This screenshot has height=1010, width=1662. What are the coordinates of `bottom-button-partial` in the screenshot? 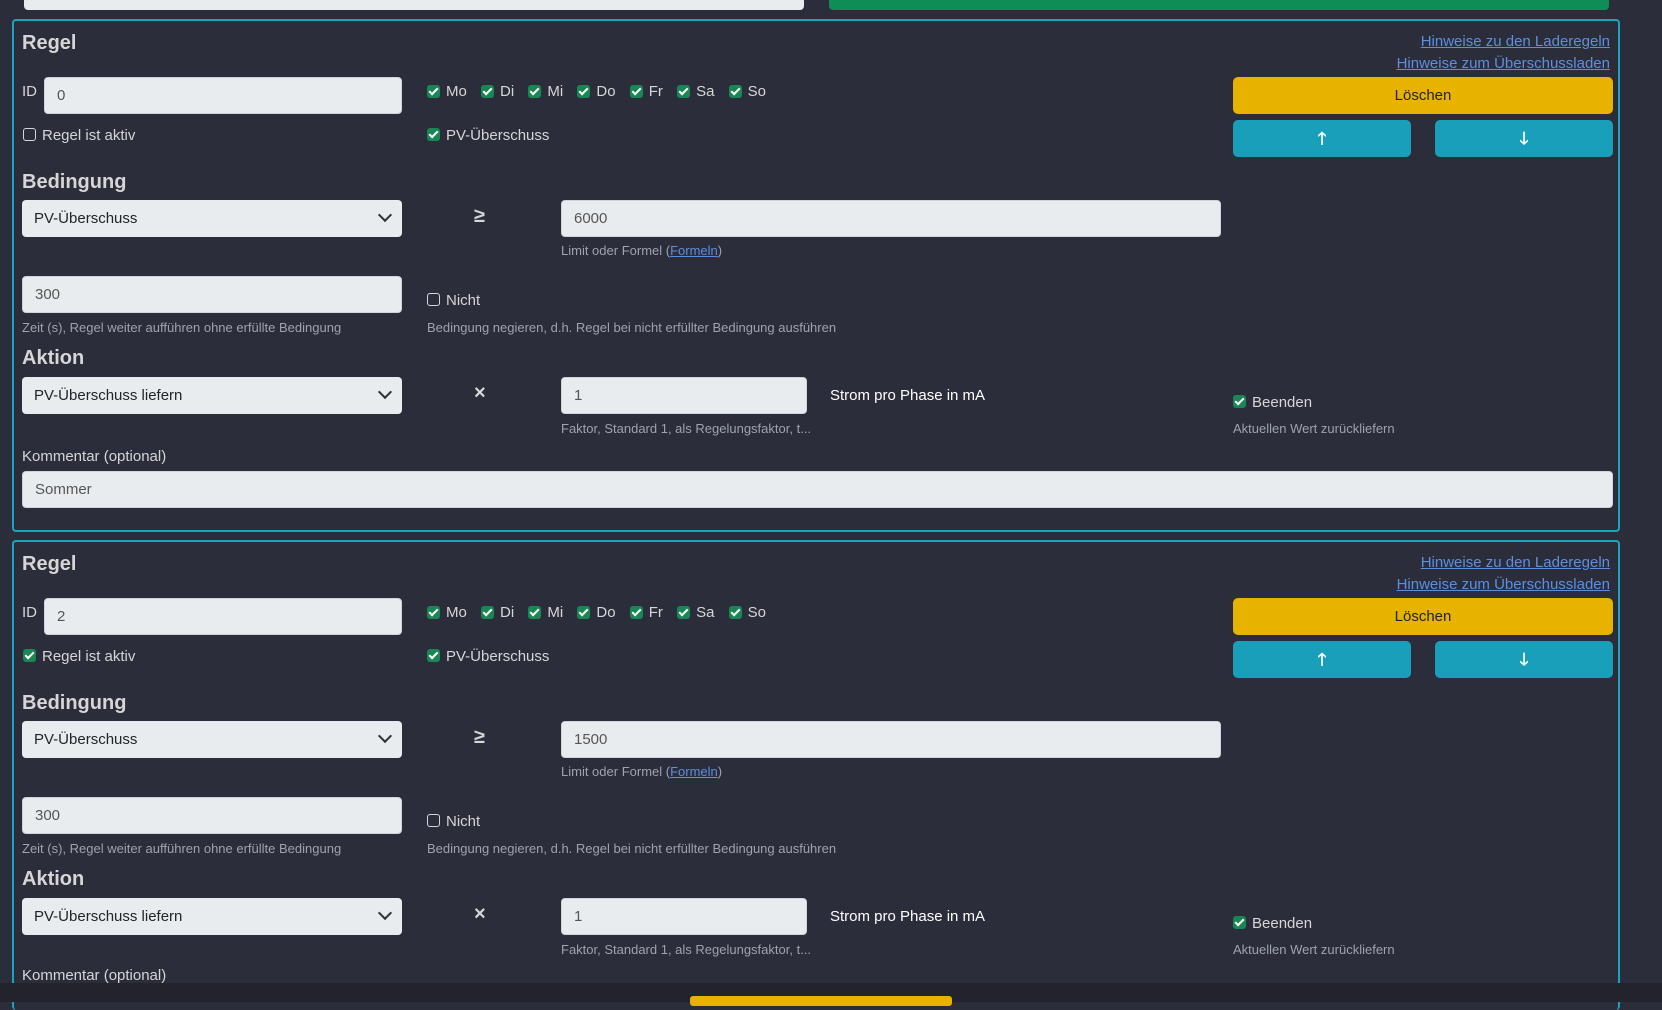 It's located at (821, 1001).